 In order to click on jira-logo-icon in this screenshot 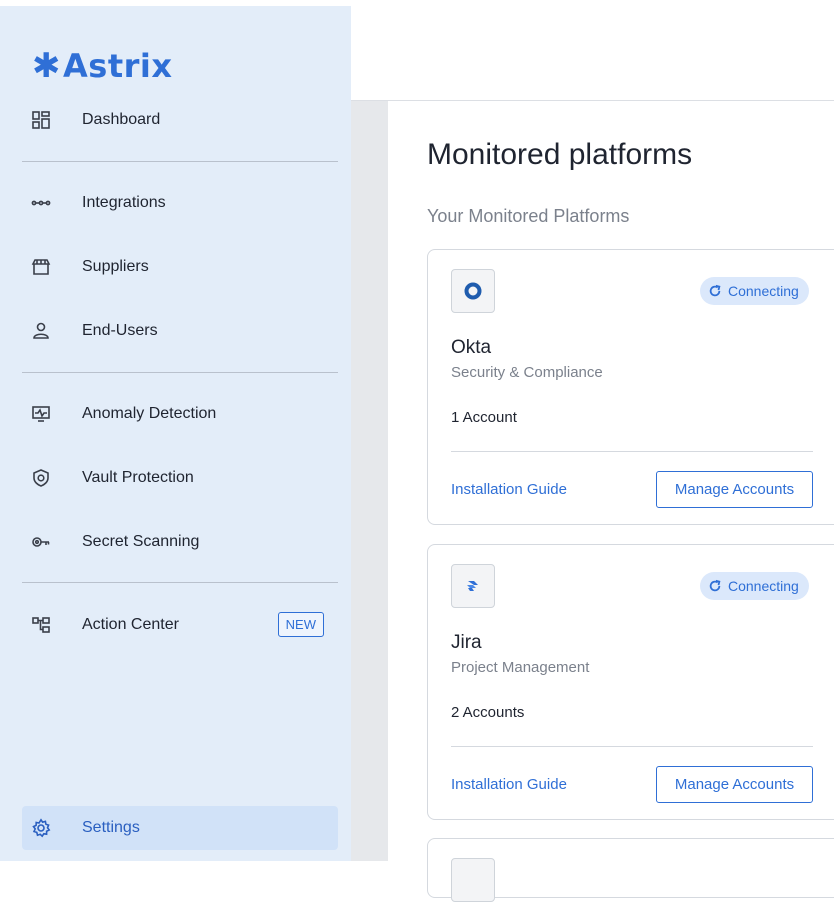, I will do `click(472, 586)`.